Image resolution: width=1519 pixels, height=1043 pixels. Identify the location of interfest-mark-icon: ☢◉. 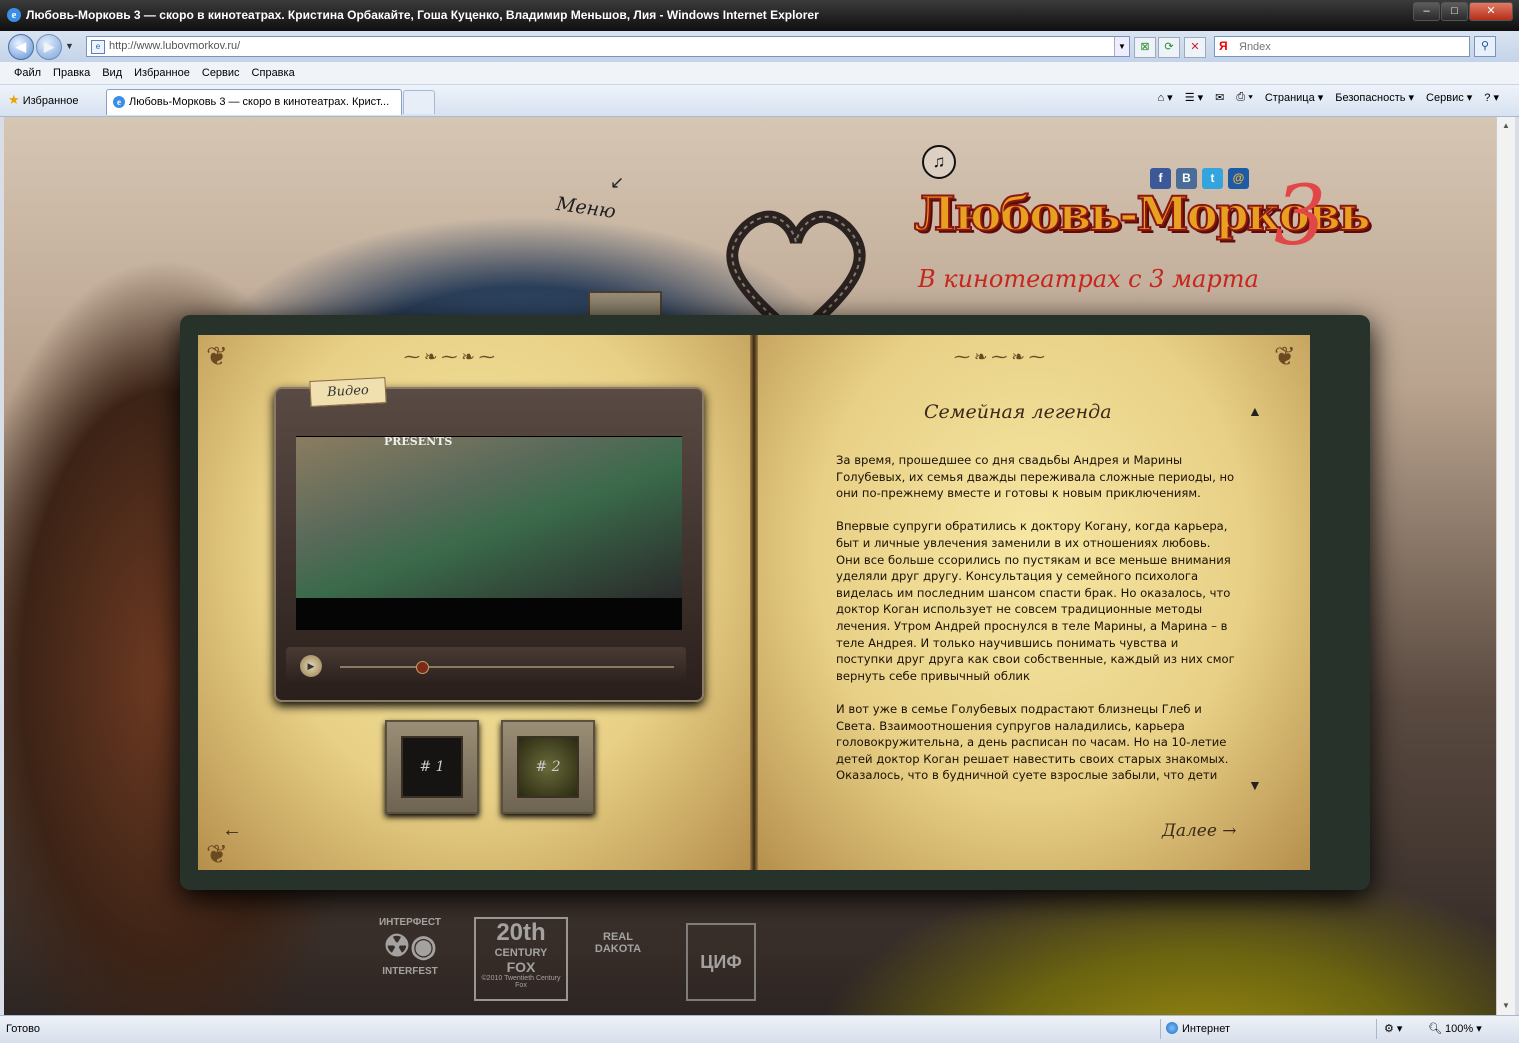
(410, 946).